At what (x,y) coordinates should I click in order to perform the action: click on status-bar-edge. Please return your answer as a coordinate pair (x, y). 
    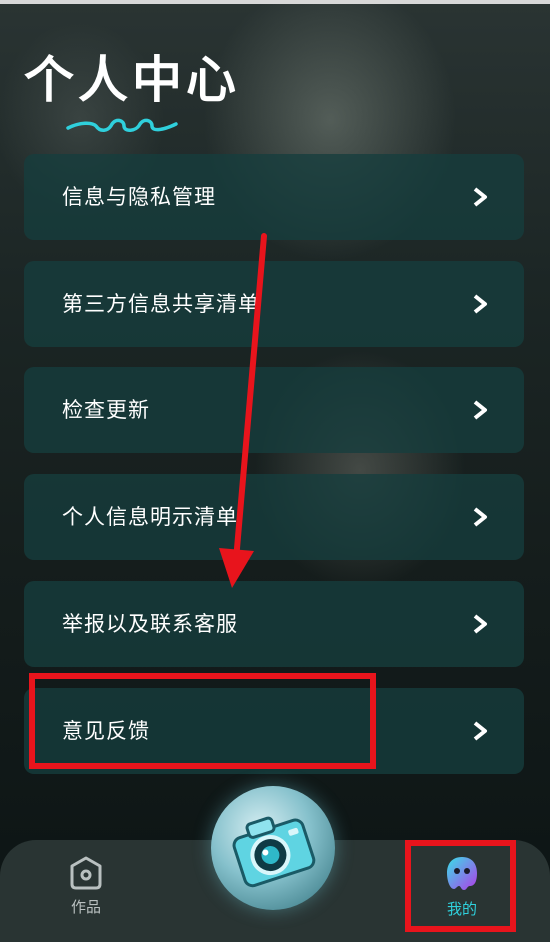
    Looking at the image, I should click on (275, 2).